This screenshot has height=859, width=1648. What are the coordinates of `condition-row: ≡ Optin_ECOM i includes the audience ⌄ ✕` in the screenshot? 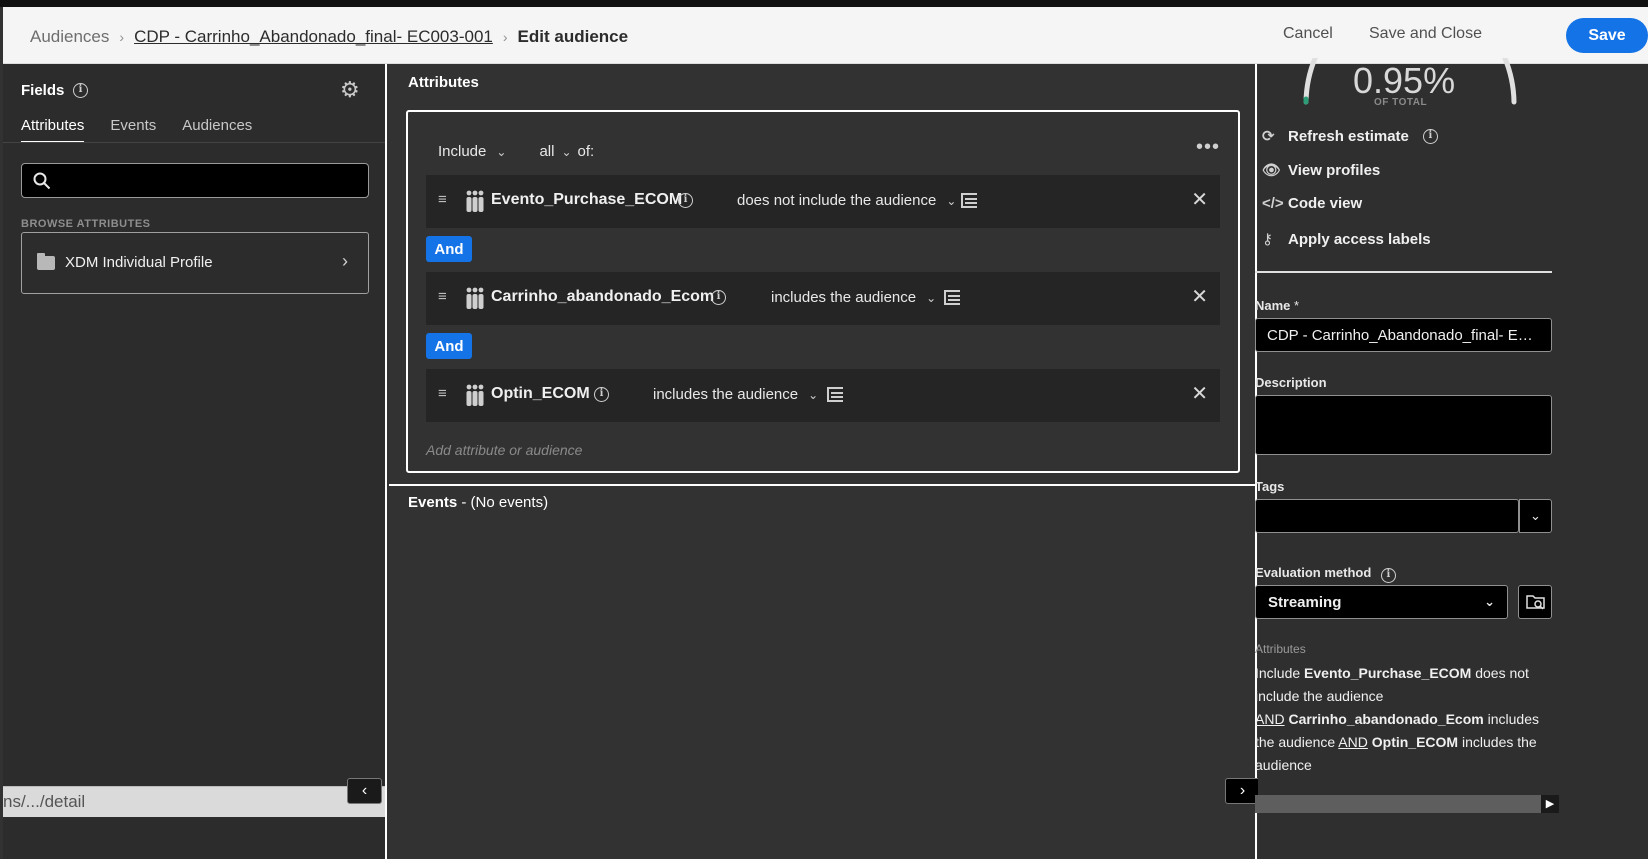 It's located at (823, 395).